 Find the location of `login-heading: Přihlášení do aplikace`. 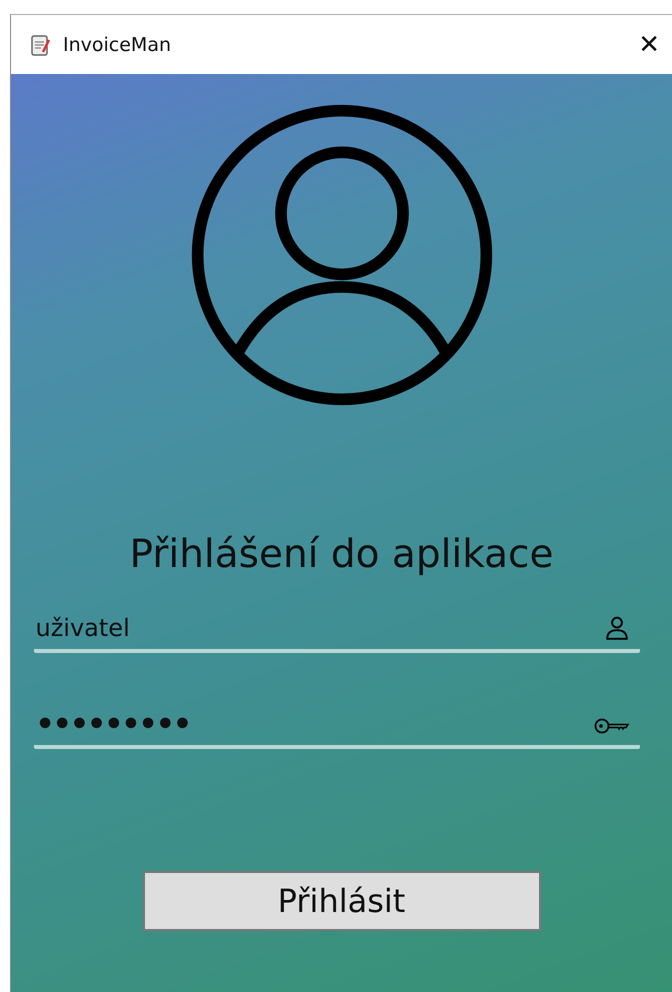

login-heading: Přihlášení do aplikace is located at coordinates (342, 554).